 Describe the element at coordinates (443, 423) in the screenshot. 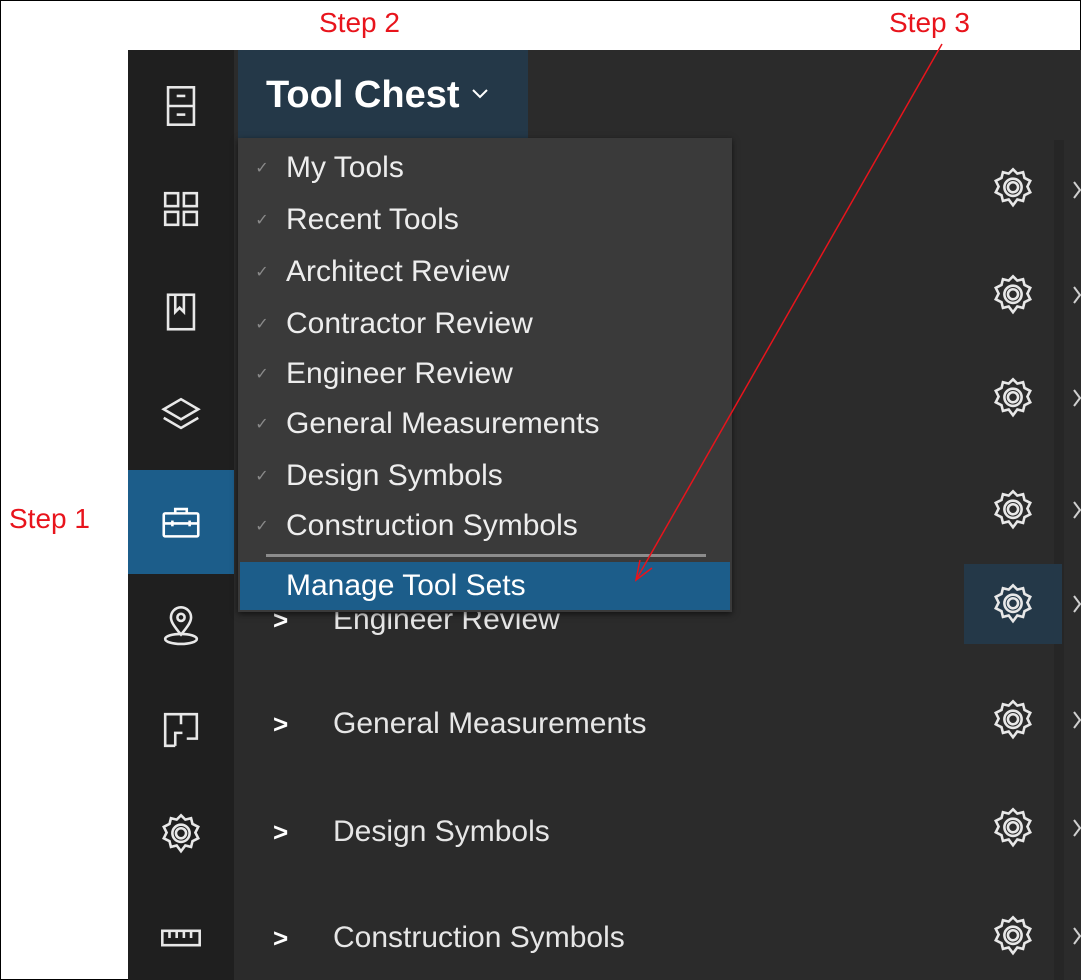

I see `menu-item-label: General Measurements` at that location.